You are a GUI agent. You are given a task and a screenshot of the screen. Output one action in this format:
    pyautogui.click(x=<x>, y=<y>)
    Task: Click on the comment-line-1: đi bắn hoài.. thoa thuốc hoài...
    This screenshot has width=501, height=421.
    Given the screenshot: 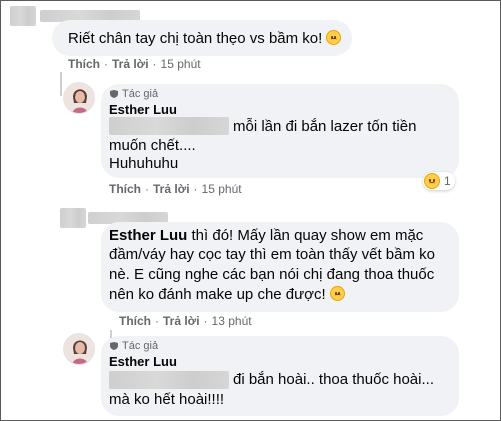 What is the action you would take?
    pyautogui.click(x=333, y=379)
    